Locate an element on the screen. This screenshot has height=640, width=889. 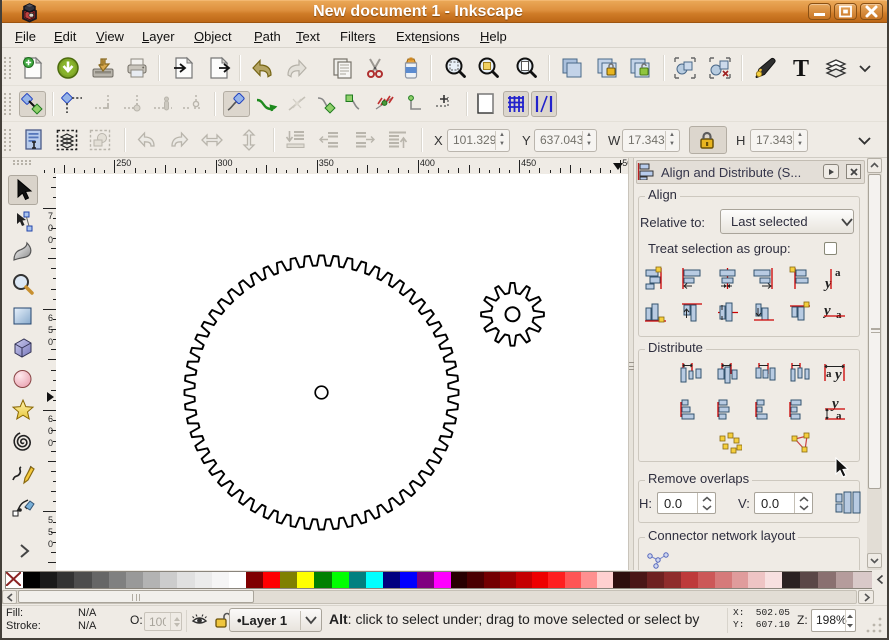
svg-text: T is located at coordinates (801, 68).